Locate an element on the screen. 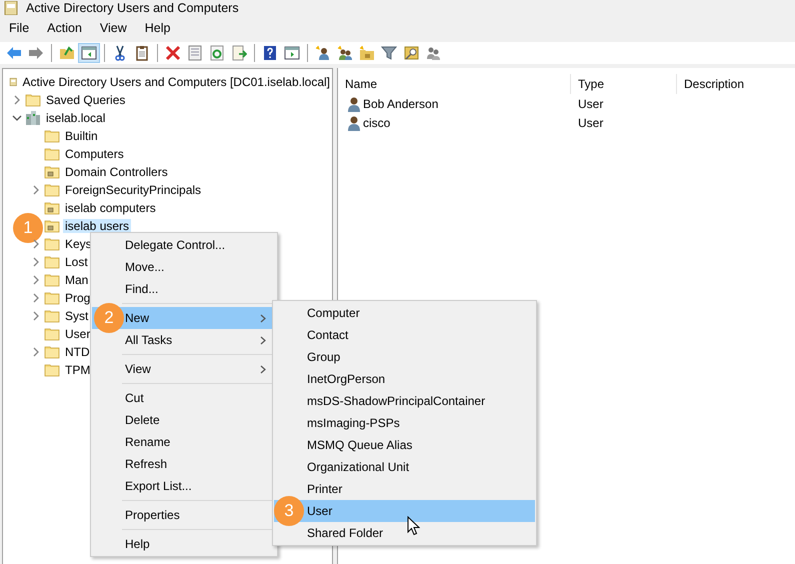 Image resolution: width=795 pixels, height=564 pixels. tree-item: User is located at coordinates (77, 334).